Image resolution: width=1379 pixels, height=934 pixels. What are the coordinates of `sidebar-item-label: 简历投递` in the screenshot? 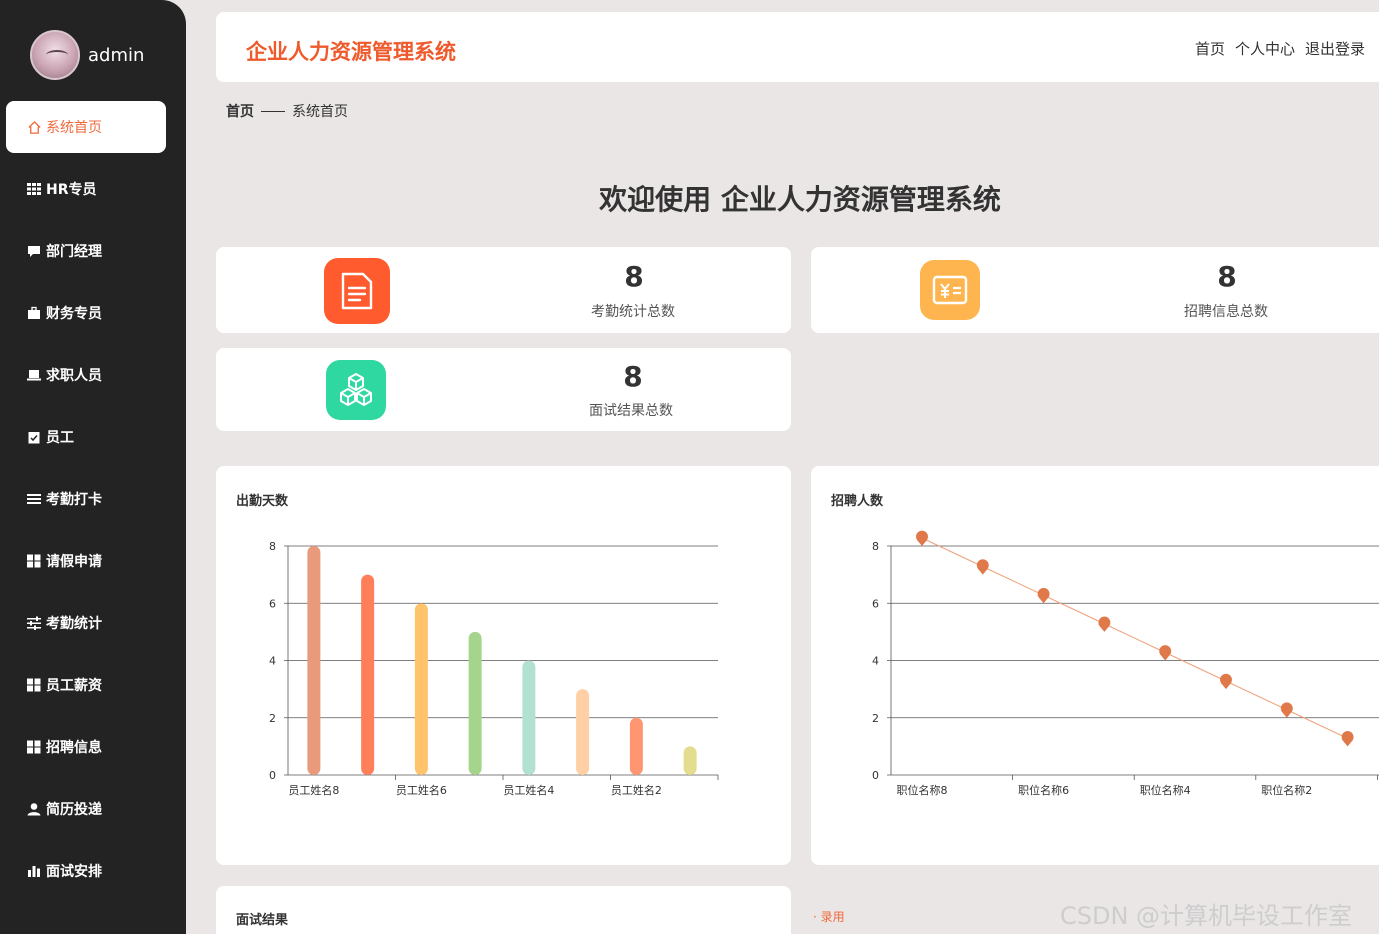 It's located at (74, 810).